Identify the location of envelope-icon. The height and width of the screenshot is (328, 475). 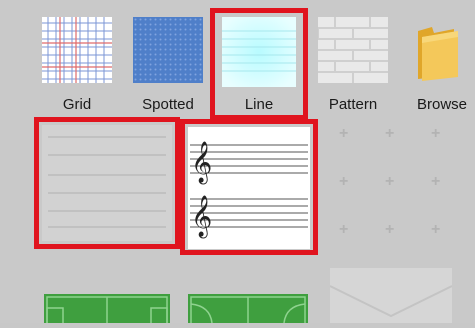
(391, 295).